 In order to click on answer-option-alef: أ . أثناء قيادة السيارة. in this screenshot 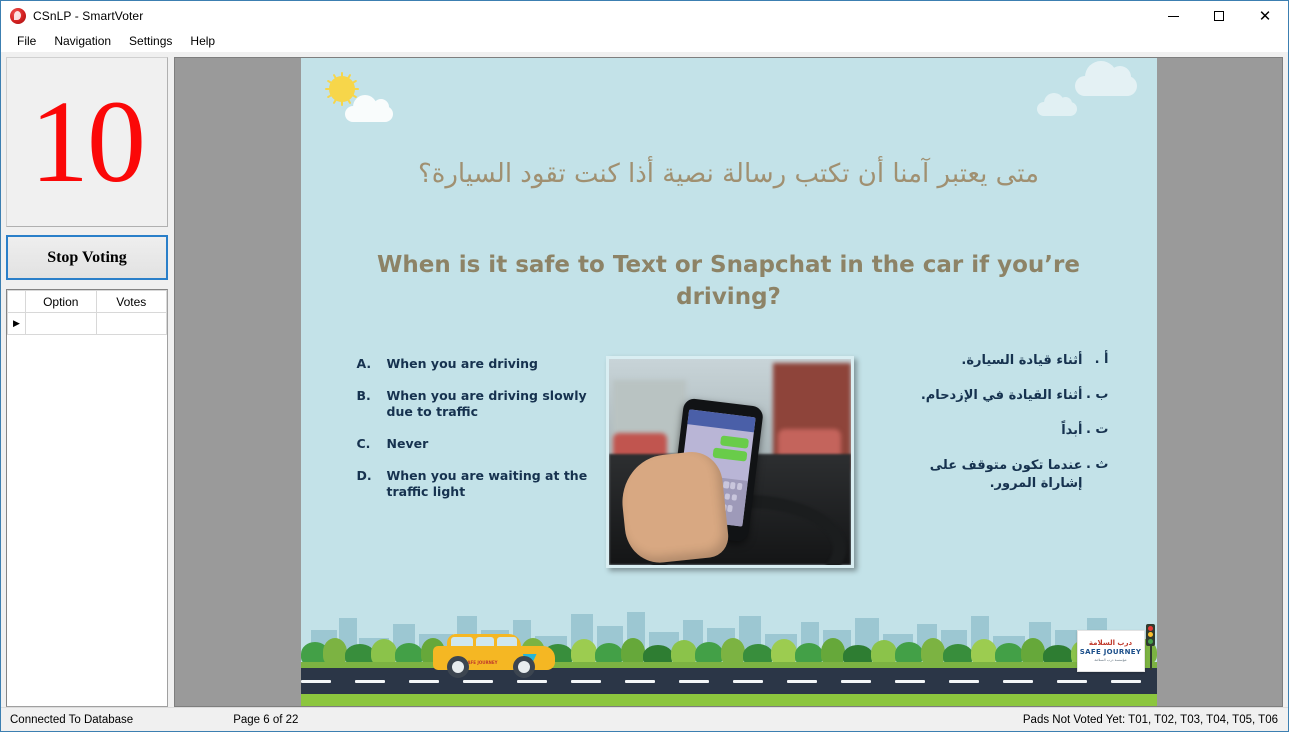, I will do `click(1014, 361)`.